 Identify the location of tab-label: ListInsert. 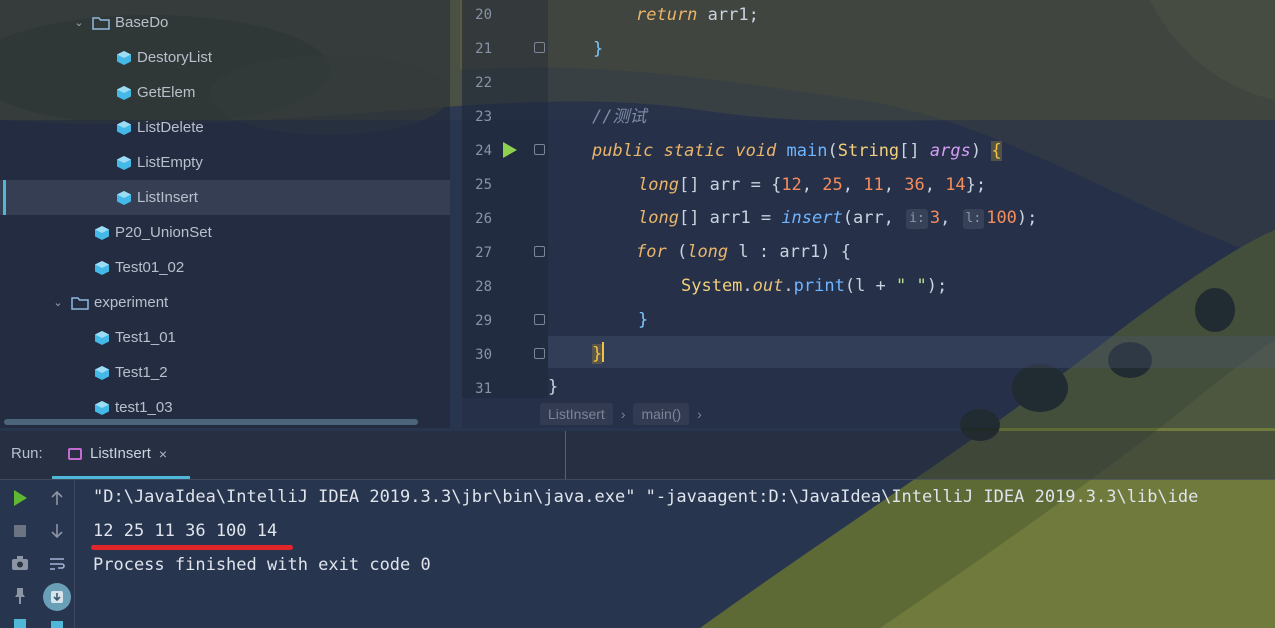
(120, 453).